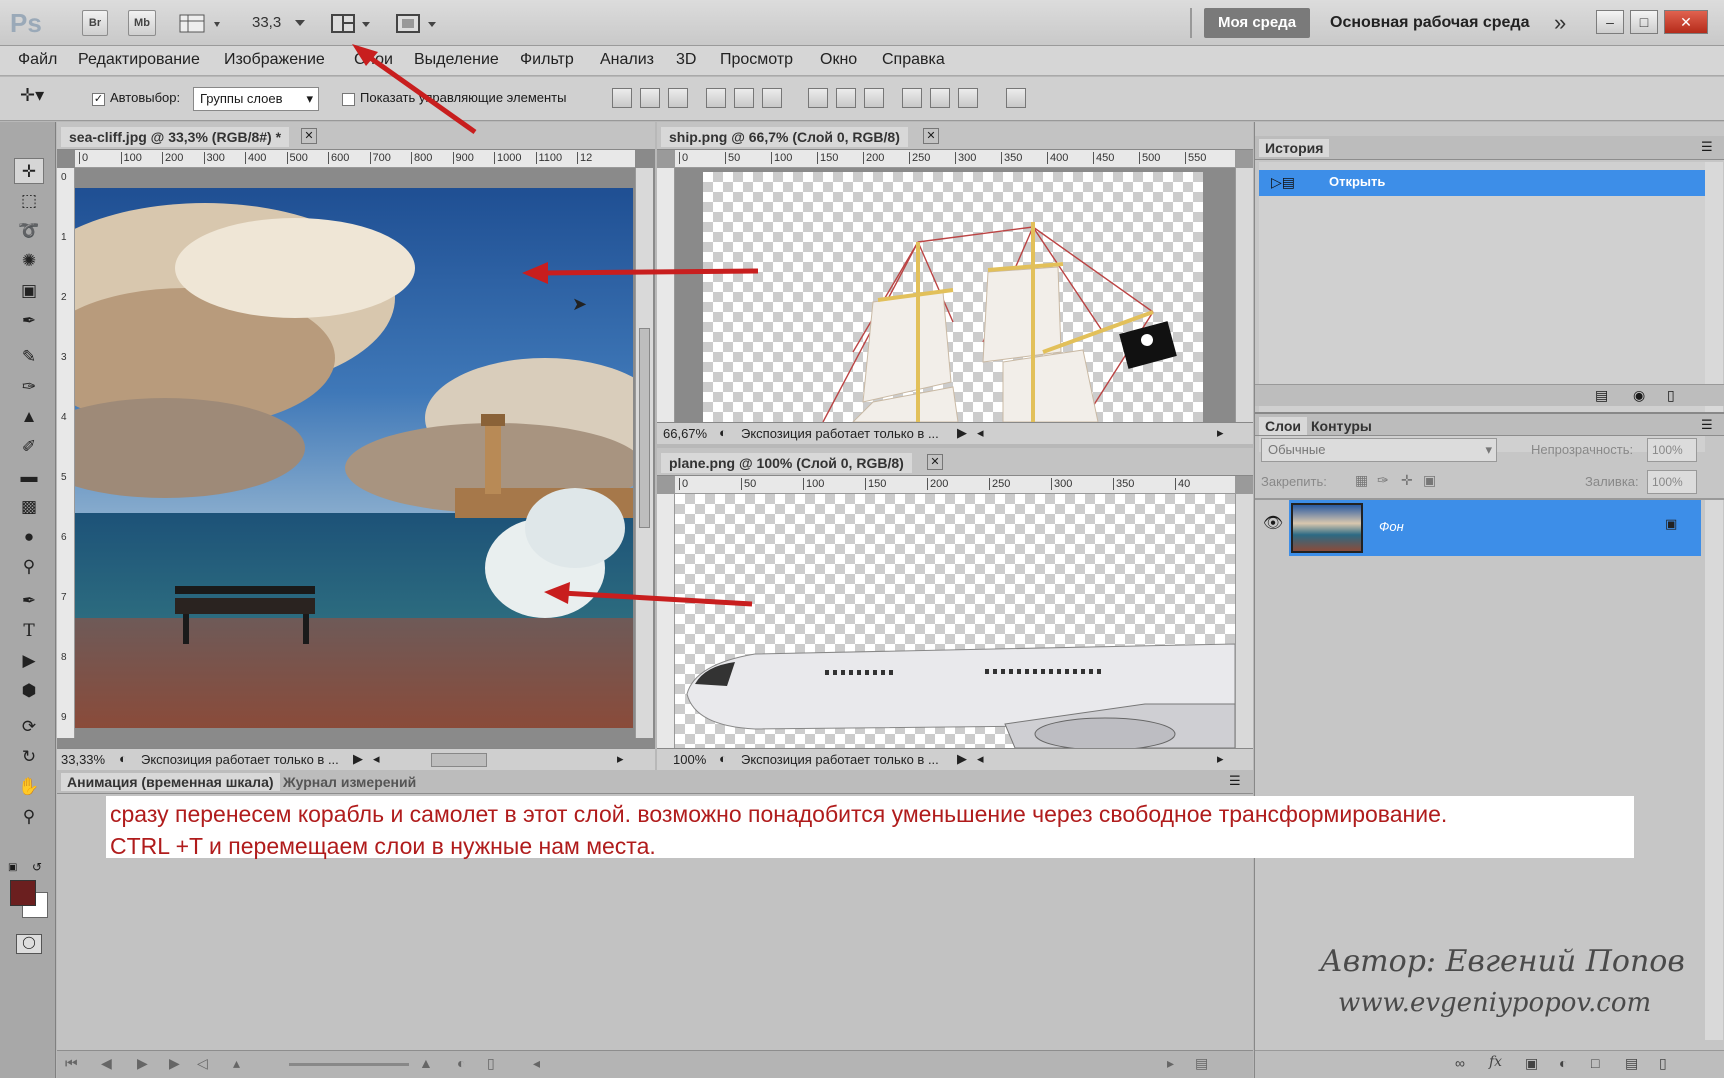  What do you see at coordinates (689, 759) in the screenshot?
I see `zoom-field: 100%` at bounding box center [689, 759].